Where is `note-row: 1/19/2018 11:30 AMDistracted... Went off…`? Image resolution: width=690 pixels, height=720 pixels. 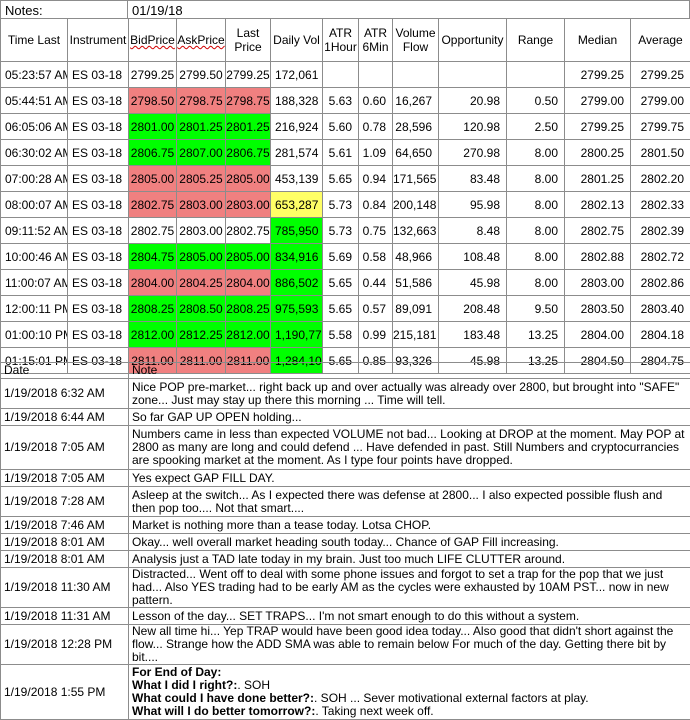 note-row: 1/19/2018 11:30 AMDistracted... Went off… is located at coordinates (345, 588).